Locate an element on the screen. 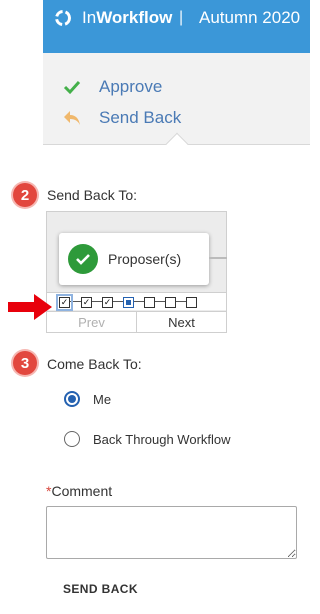 The height and width of the screenshot is (614, 320). send-back-to-widget: Proposer(s) ✓ ✓ ✓ Prev Next is located at coordinates (136, 272).